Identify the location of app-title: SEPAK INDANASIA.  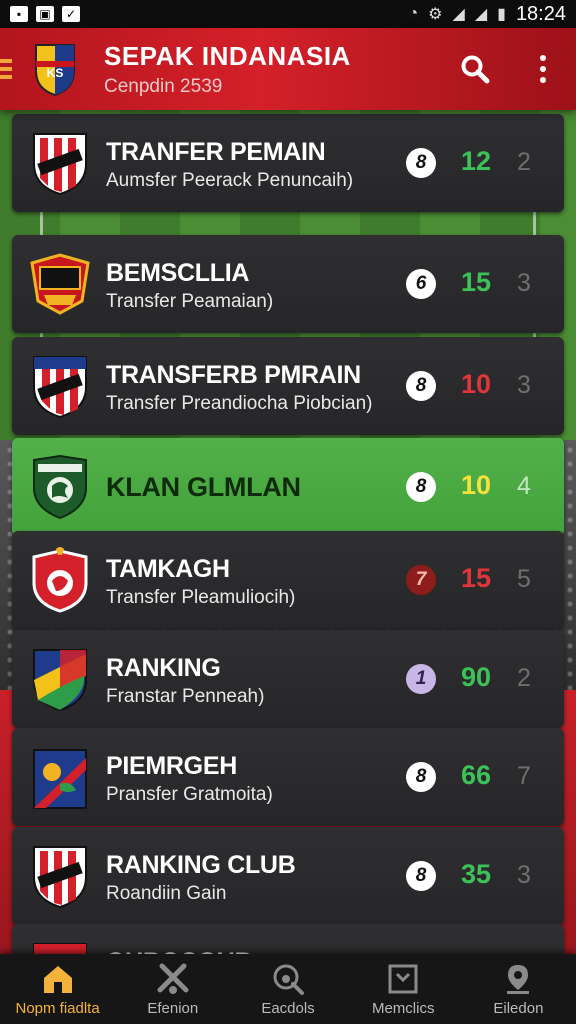
(227, 55).